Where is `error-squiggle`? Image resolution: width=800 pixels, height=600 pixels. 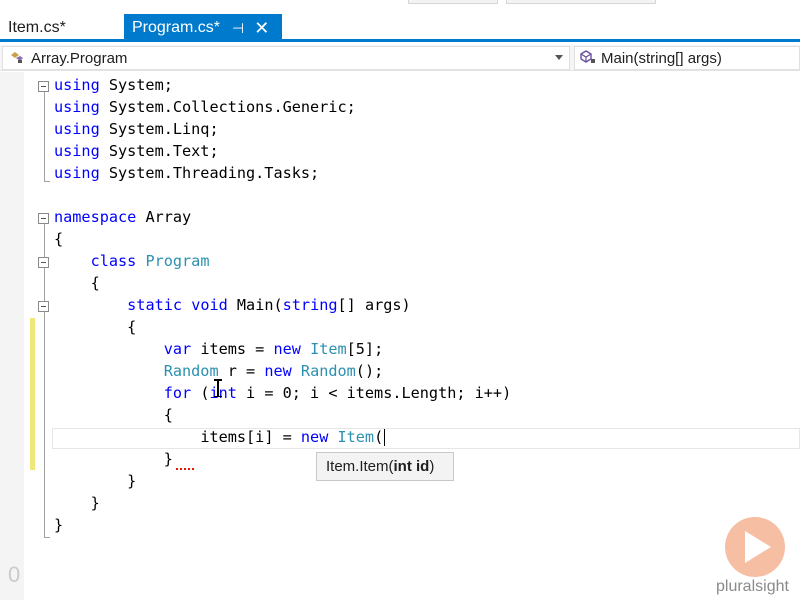 error-squiggle is located at coordinates (185, 468).